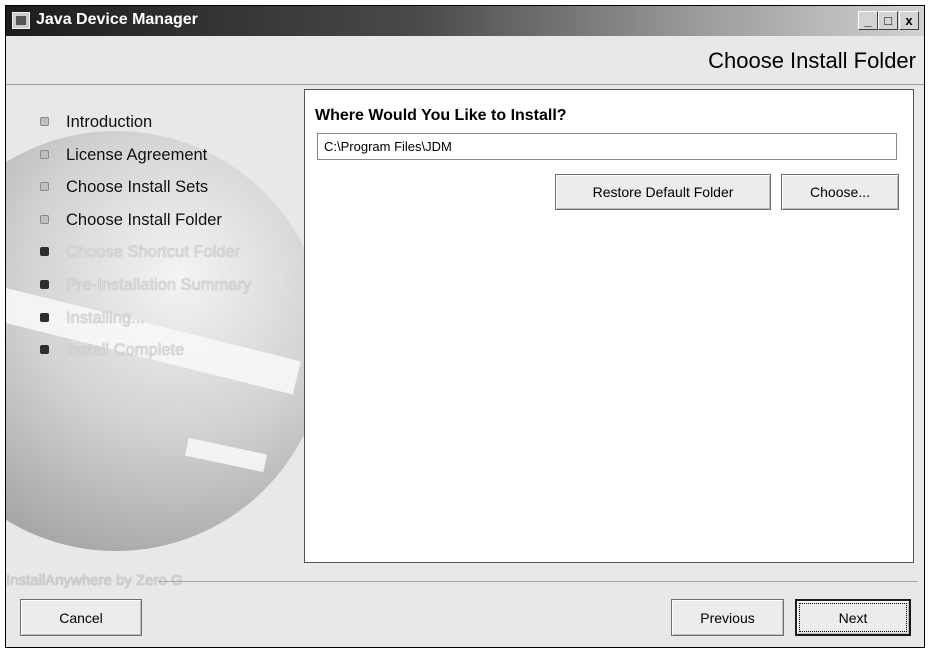 This screenshot has height=653, width=932. What do you see at coordinates (538, 581) in the screenshot?
I see `footer-divider` at bounding box center [538, 581].